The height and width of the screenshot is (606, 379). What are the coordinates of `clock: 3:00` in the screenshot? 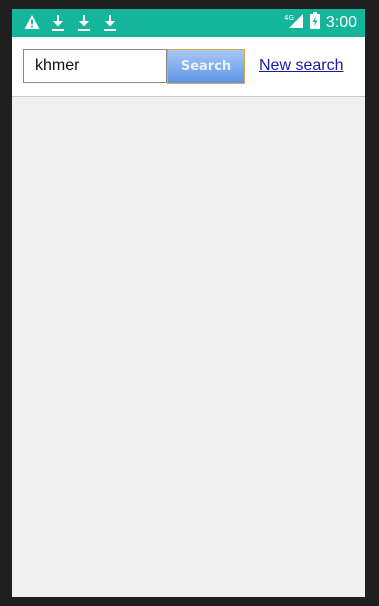 It's located at (341, 22).